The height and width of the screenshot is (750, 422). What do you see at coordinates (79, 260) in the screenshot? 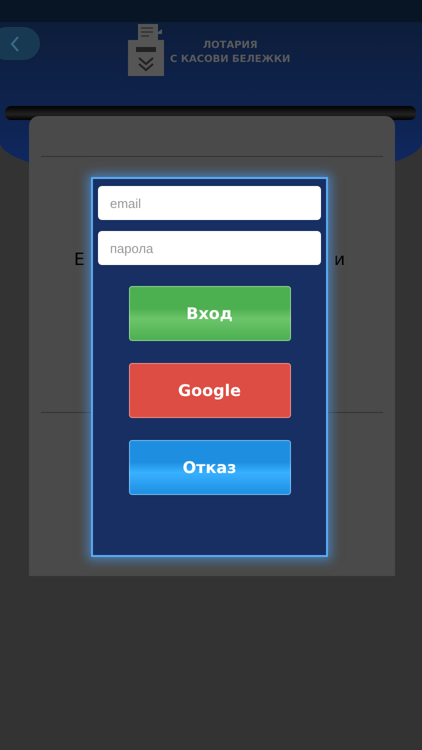
I see `background-text: Е` at bounding box center [79, 260].